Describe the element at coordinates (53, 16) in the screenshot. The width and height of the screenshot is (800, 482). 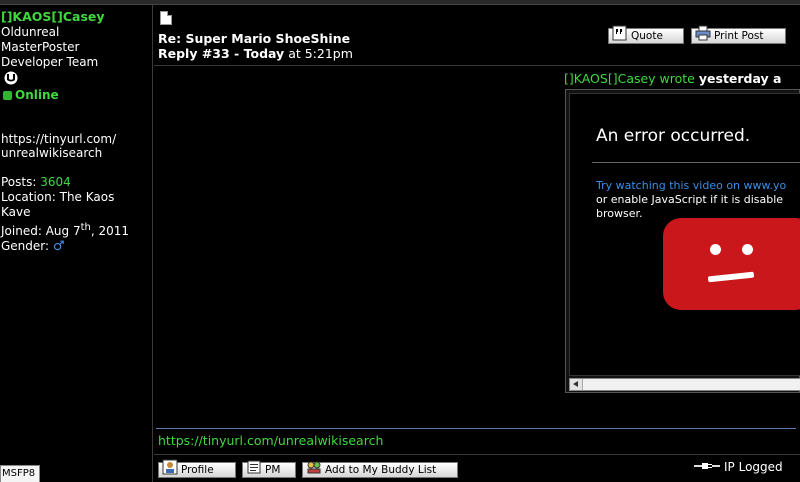
I see `username-link: []KAOS[]Casey` at that location.